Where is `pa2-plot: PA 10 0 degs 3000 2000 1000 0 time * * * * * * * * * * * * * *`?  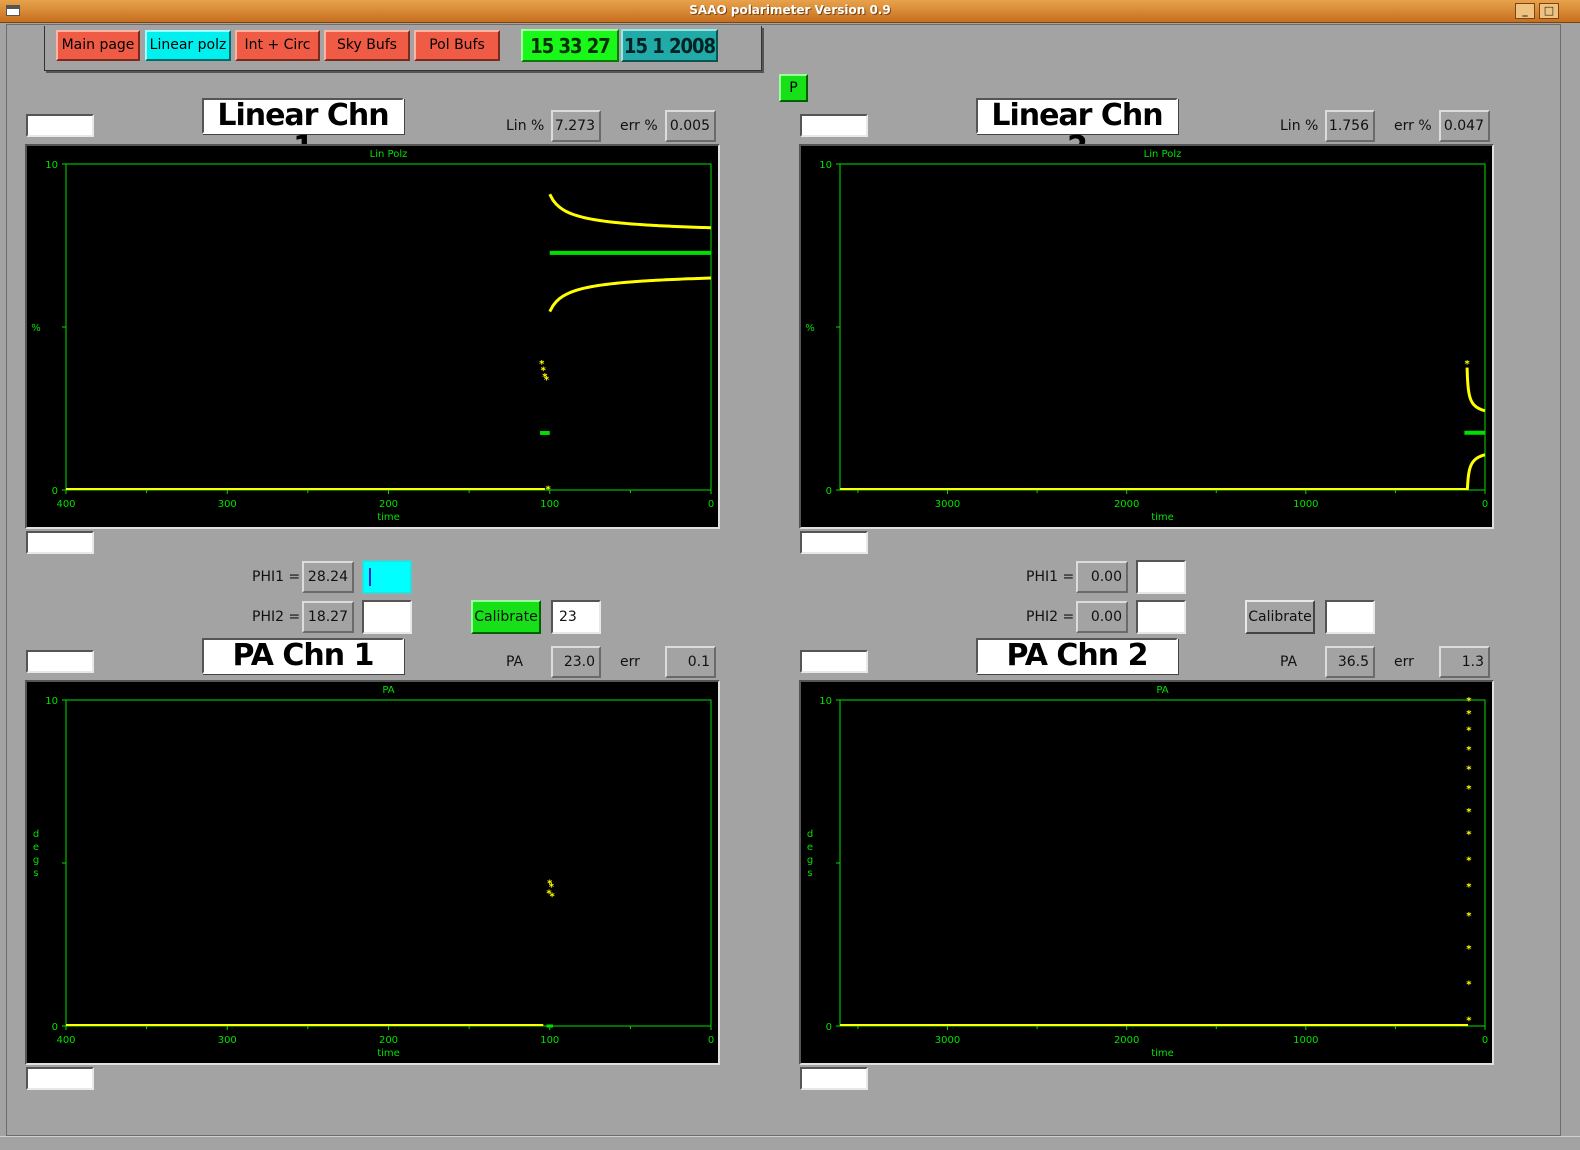
pa2-plot: PA 10 0 degs 3000 2000 1000 0 time * * * * * * * * * * * * * * is located at coordinates (1147, 872).